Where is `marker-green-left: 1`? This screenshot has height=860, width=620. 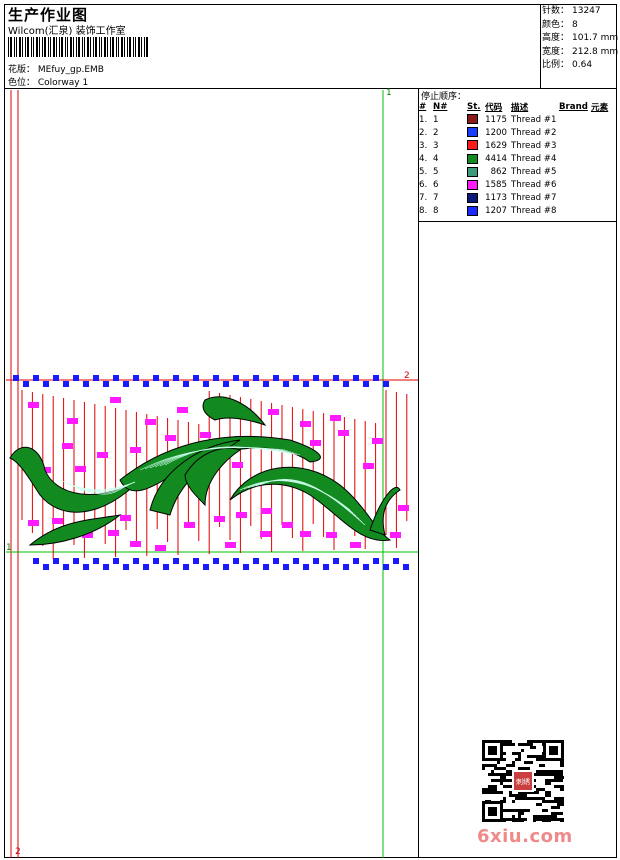 marker-green-left: 1 is located at coordinates (9, 548).